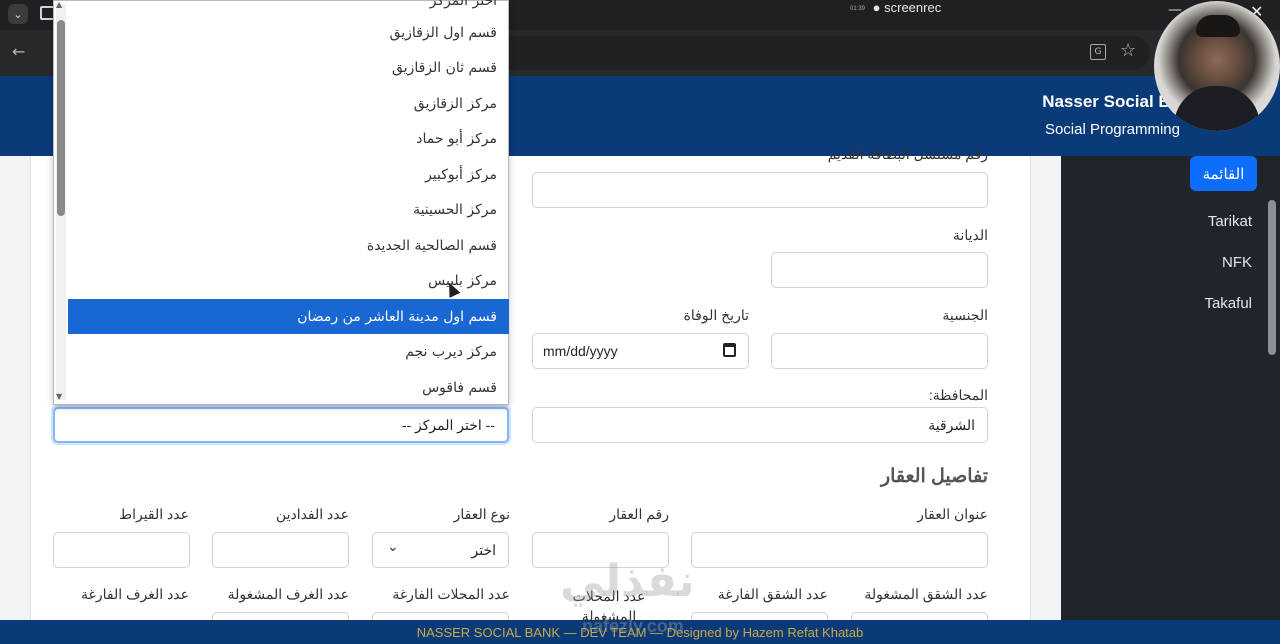  Describe the element at coordinates (1223, 173) in the screenshot. I see `sidebar-item-menu: القائمة` at that location.